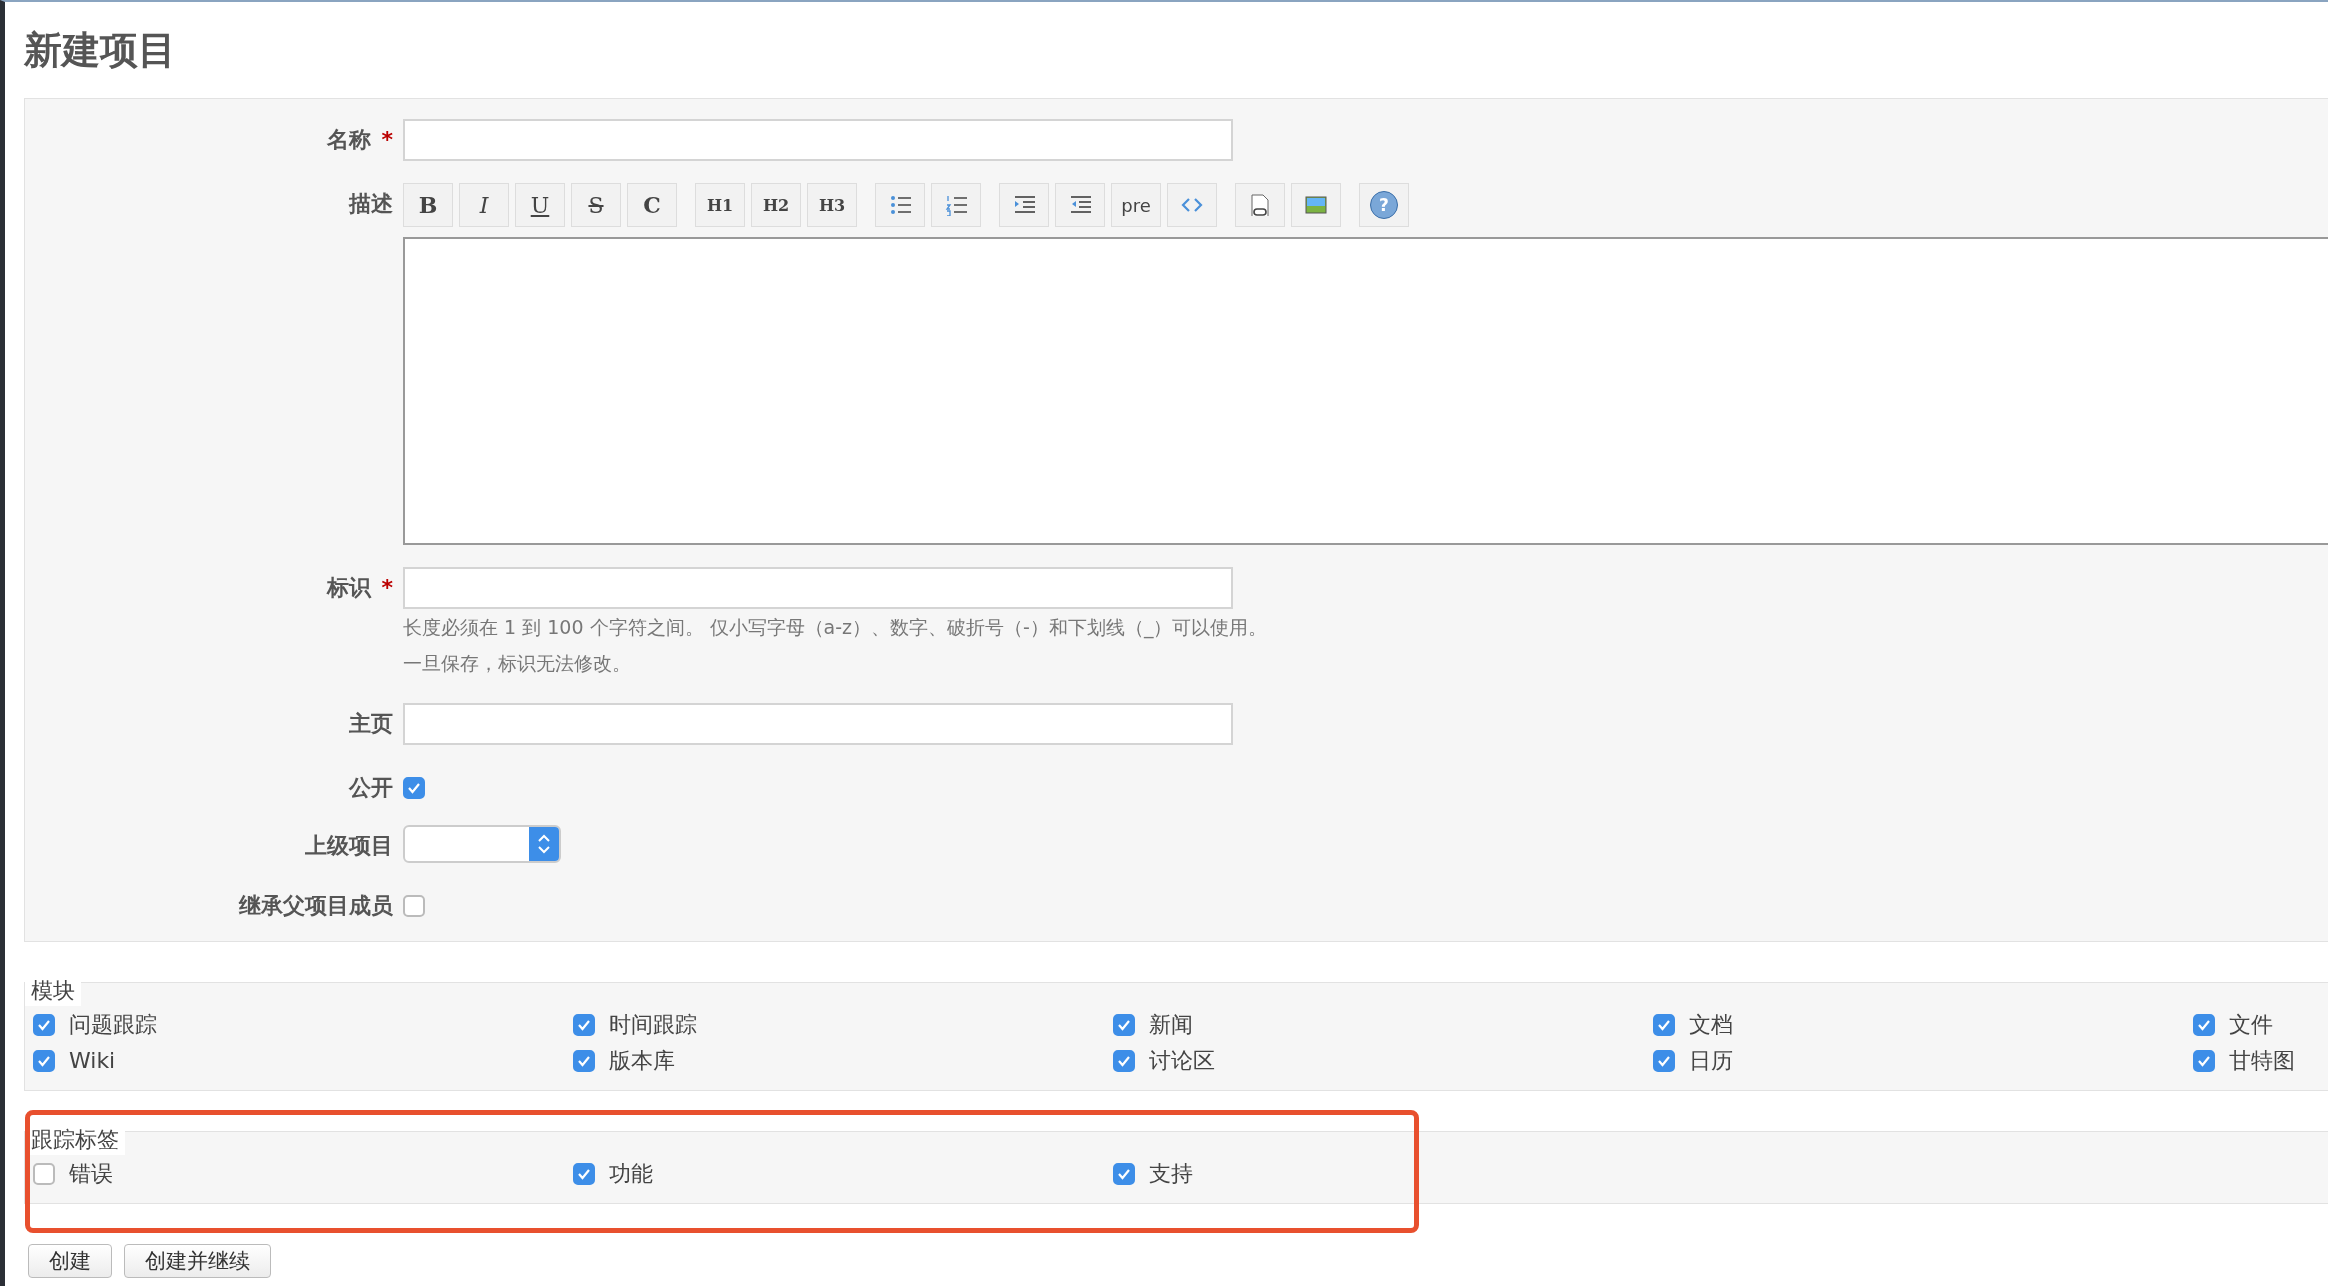 The image size is (2328, 1286). Describe the element at coordinates (316, 906) in the screenshot. I see `field-label: 继承父项目成员` at that location.